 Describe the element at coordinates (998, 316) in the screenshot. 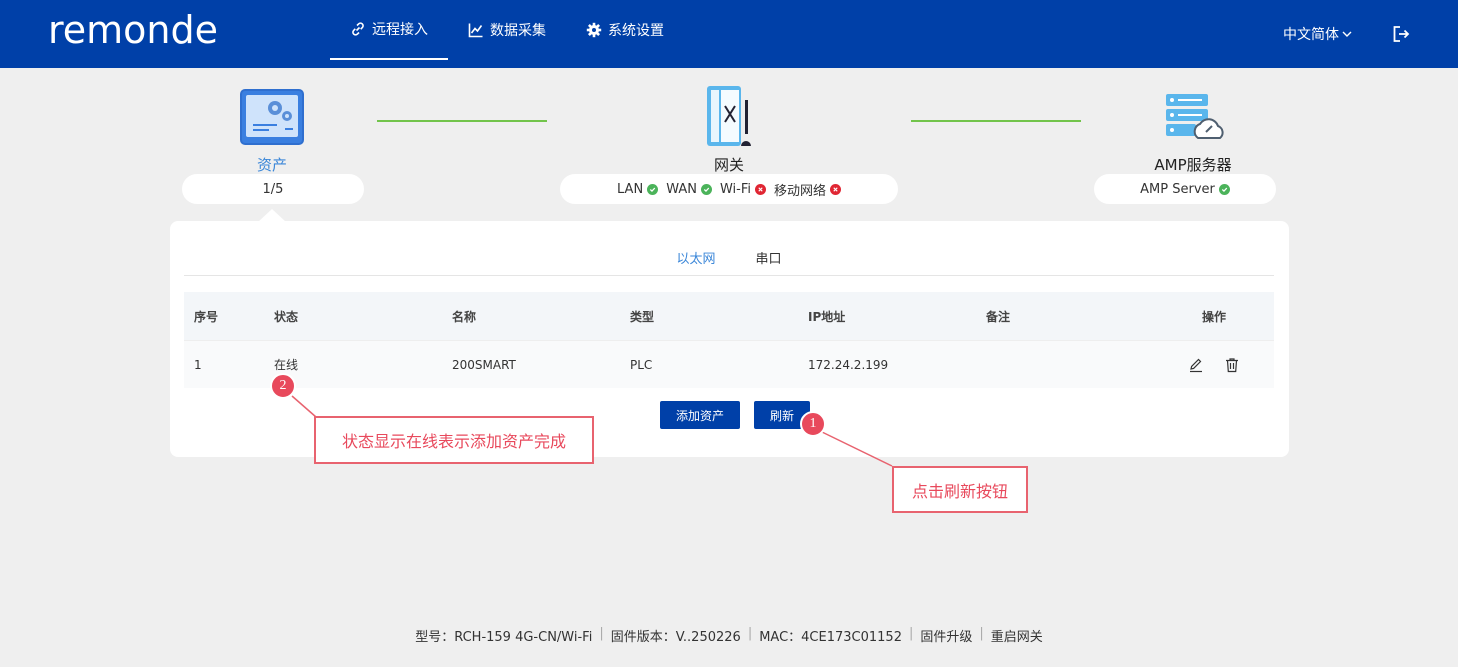

I see `header-note: 备注` at that location.